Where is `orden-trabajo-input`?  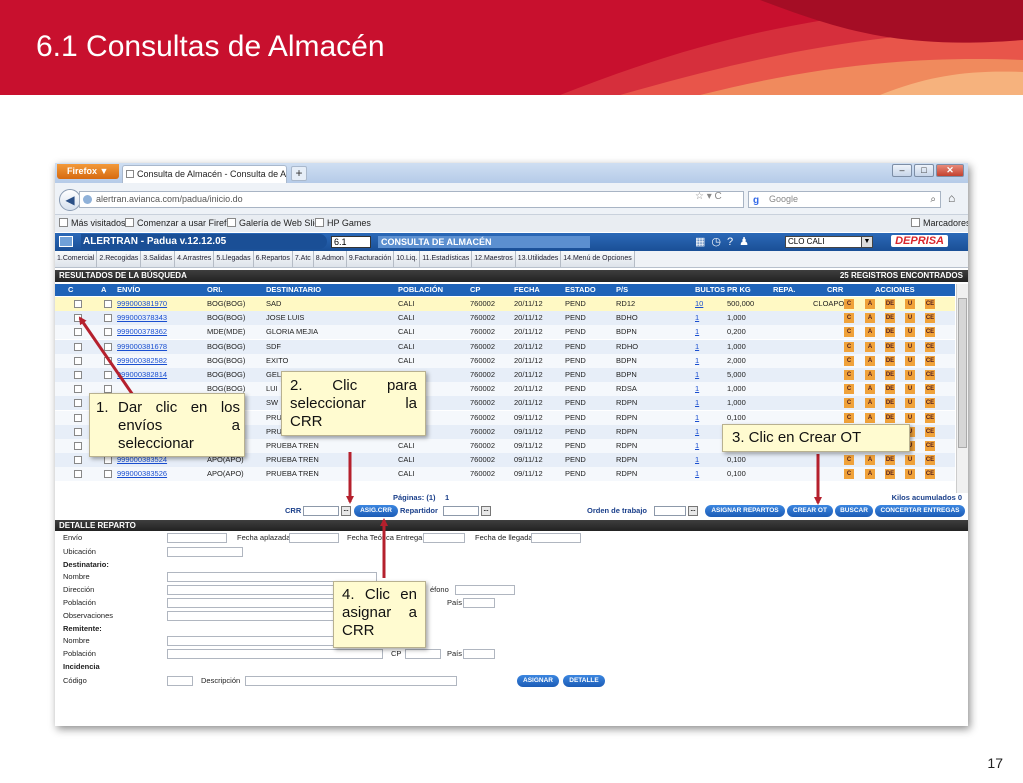 orden-trabajo-input is located at coordinates (670, 511).